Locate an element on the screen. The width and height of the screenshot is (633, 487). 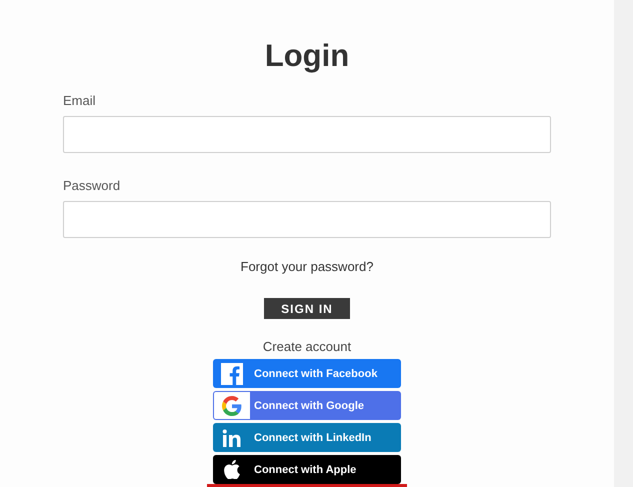
social-login-button: Connect with Facebook is located at coordinates (307, 373).